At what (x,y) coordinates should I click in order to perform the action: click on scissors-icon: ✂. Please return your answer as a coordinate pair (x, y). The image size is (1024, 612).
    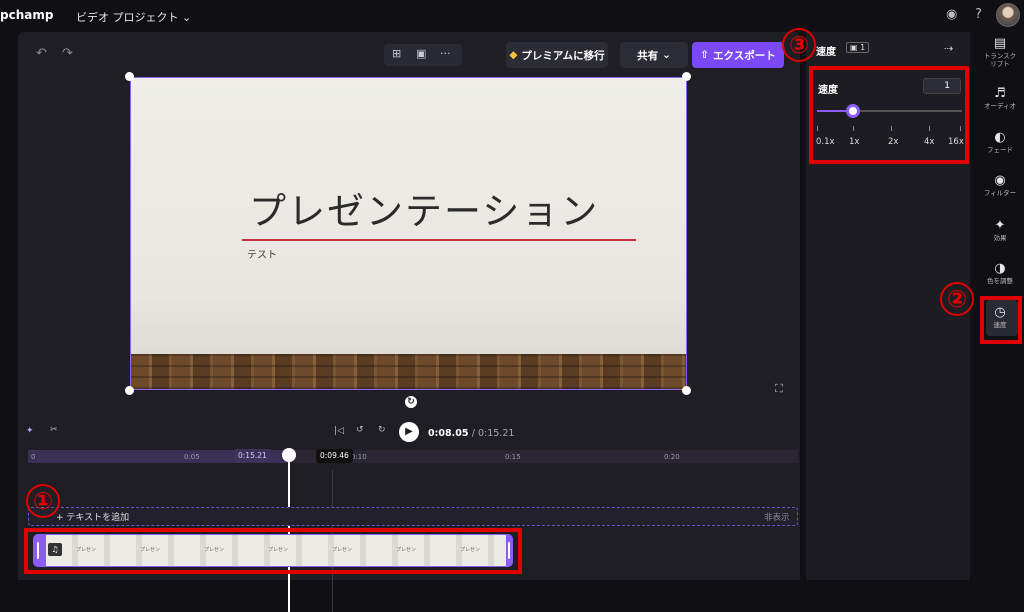
    Looking at the image, I should click on (54, 430).